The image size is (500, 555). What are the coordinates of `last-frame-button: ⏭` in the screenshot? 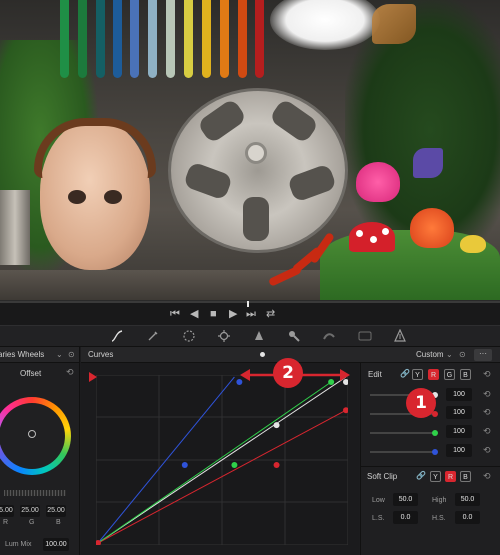 It's located at (251, 314).